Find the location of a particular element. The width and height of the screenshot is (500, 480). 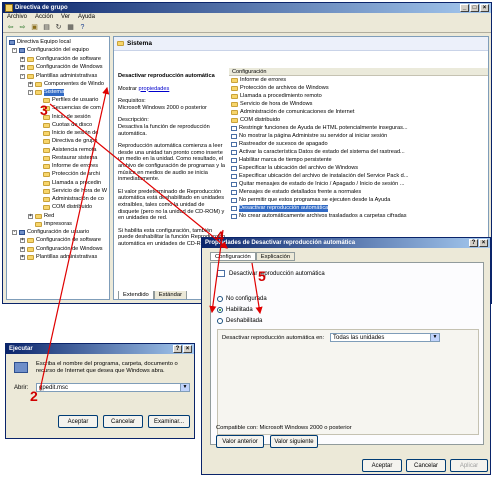

step-number-4: 4 is located at coordinates (220, 236).